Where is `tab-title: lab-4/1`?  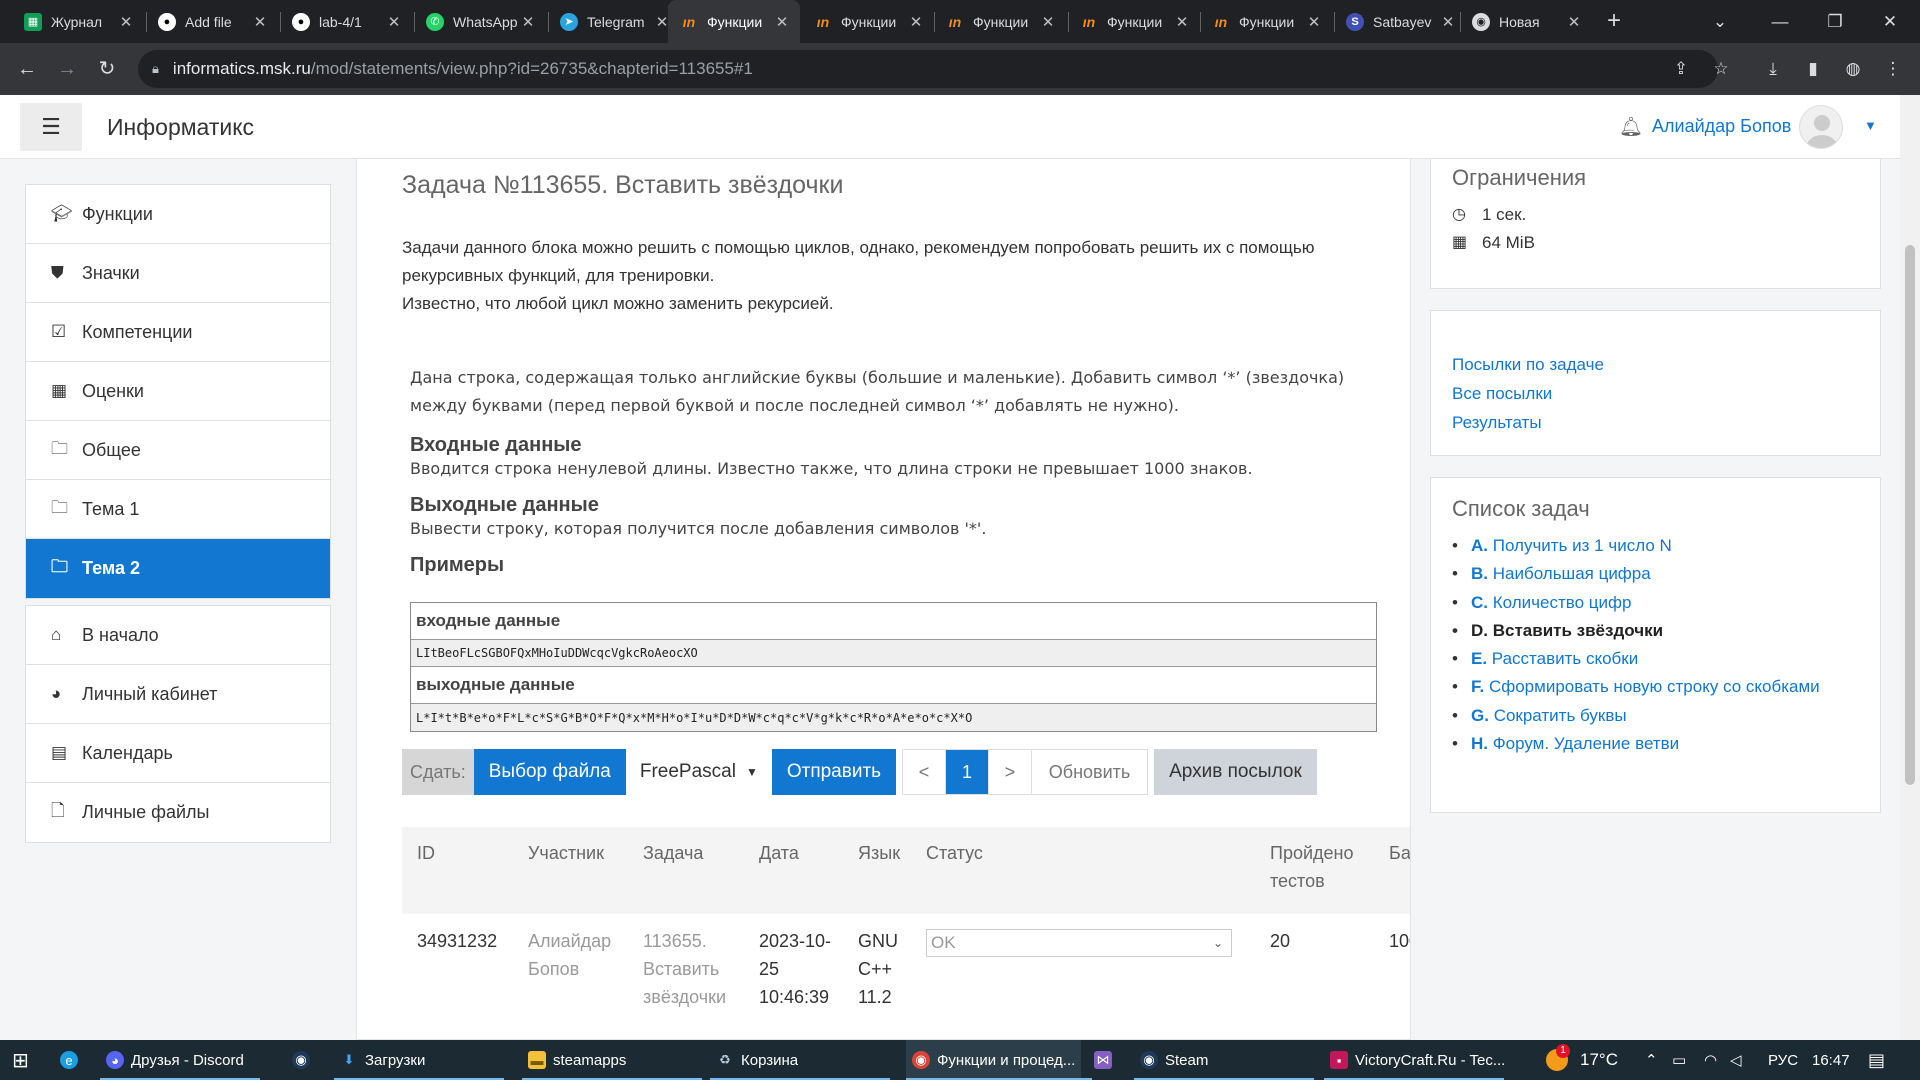 tab-title: lab-4/1 is located at coordinates (340, 21).